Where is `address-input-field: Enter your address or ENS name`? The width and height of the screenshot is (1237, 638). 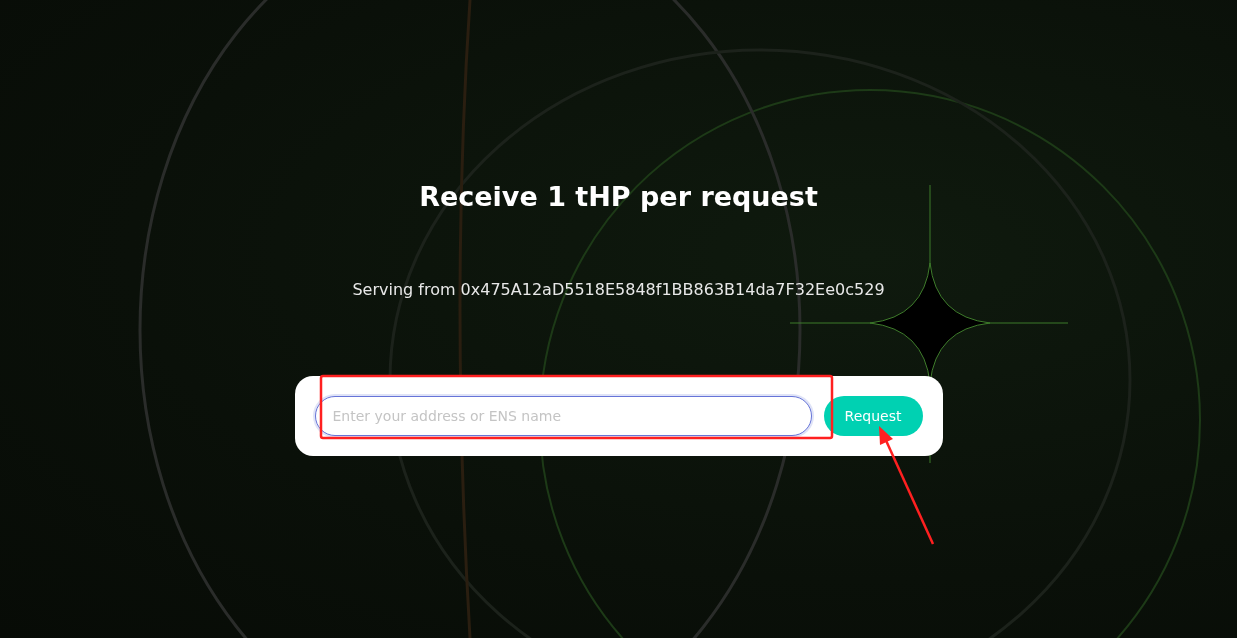
address-input-field: Enter your address or ENS name is located at coordinates (563, 416).